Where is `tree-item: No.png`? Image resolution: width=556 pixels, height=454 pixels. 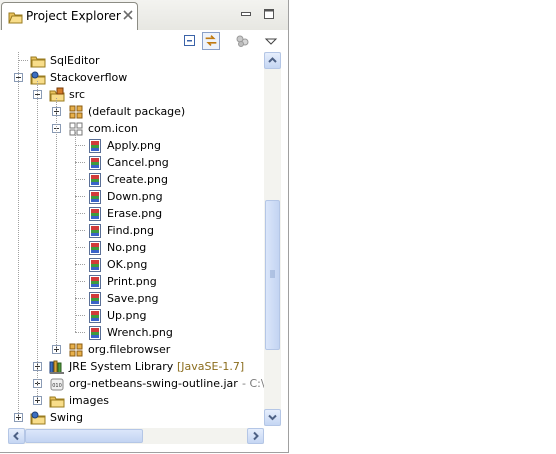 tree-item: No.png is located at coordinates (132, 247).